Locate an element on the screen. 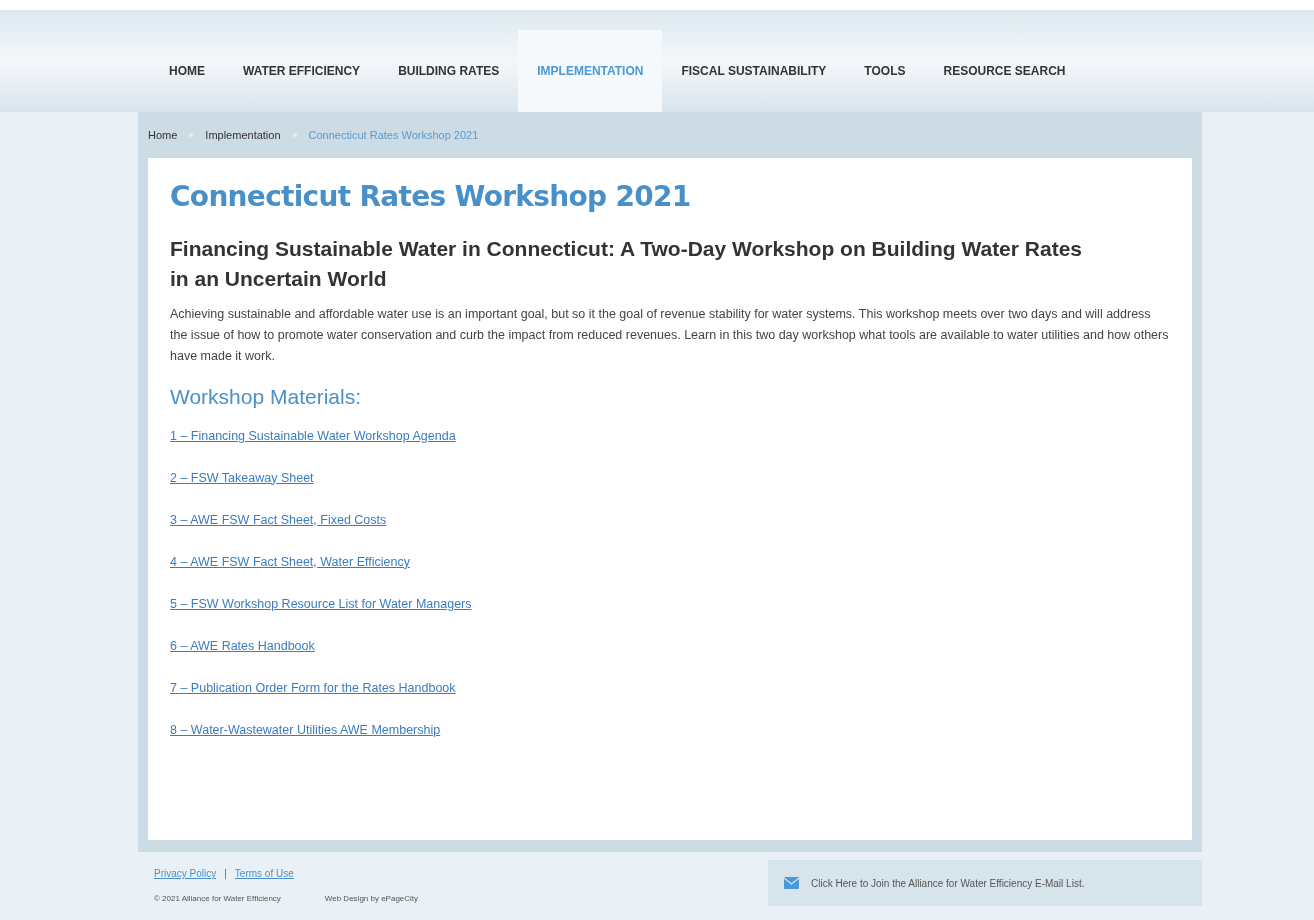 Image resolution: width=1314 pixels, height=920 pixels. intro-paragraph: Achieving sustainable and affordable water use is an important goal, but so it the goal of revenue stability for water systems. This workshop meets over two days and will address the issue of how to promote water conservation and curb the impact from reduced revenues. Learn in this two day workshop what tools are available to water utilities and how others have made it work. is located at coordinates (670, 335).